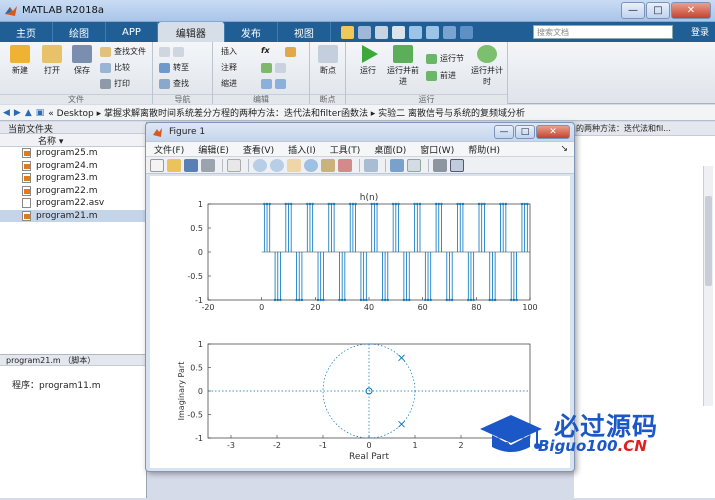  What do you see at coordinates (457, 165) in the screenshot?
I see `show-plot-tools-icon` at bounding box center [457, 165].